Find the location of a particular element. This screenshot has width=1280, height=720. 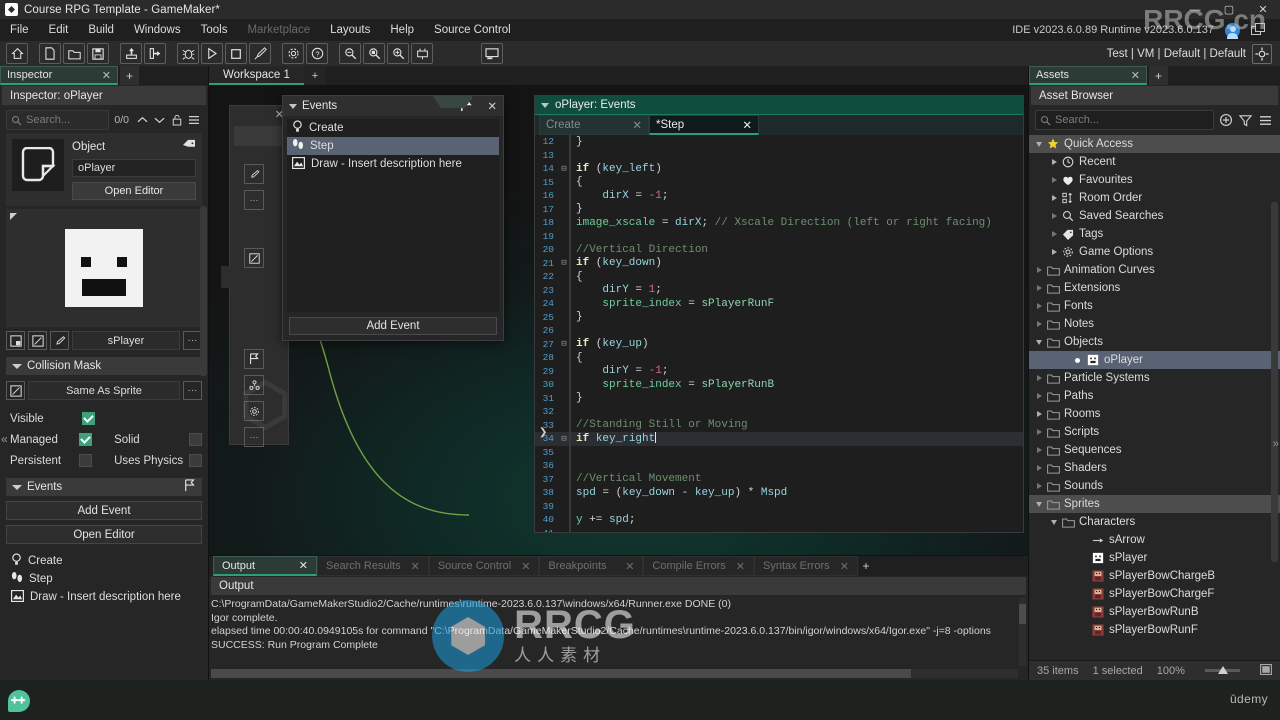

code-line: 29 dirY = -1; is located at coordinates (779, 371).